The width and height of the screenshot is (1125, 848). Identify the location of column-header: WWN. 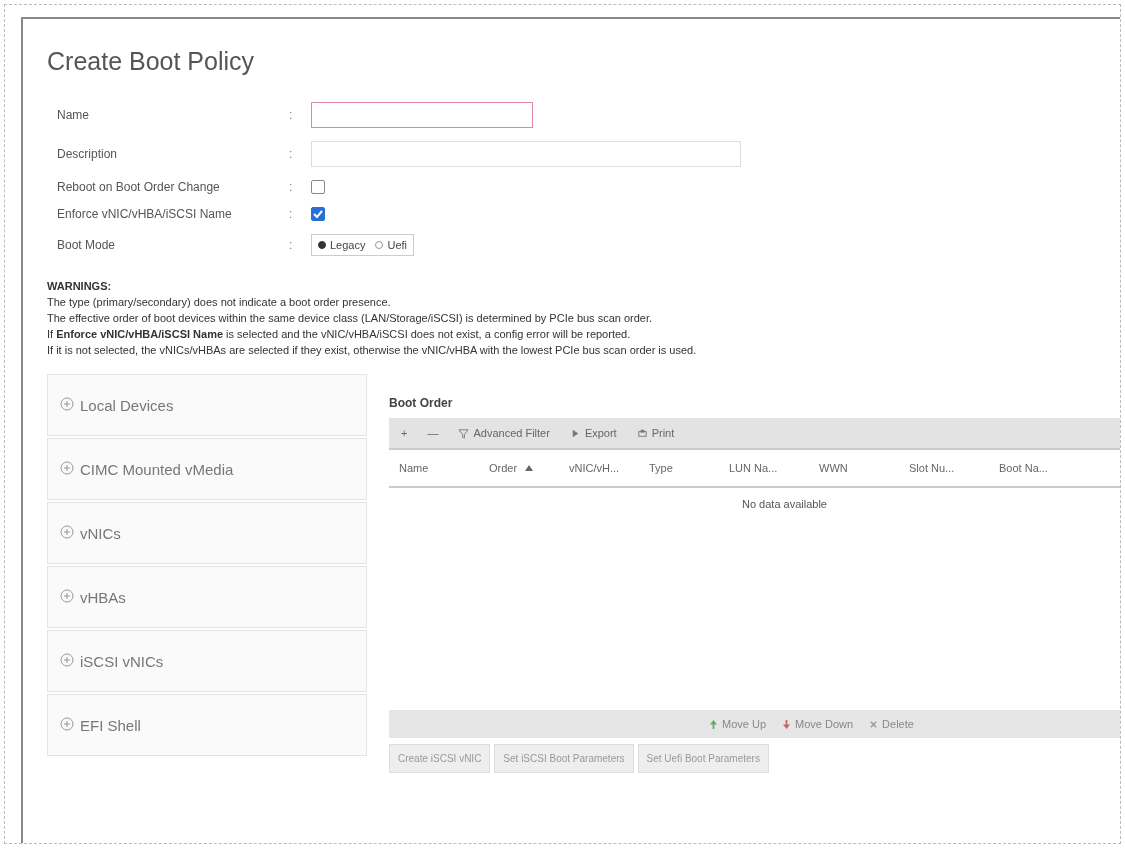
(833, 468).